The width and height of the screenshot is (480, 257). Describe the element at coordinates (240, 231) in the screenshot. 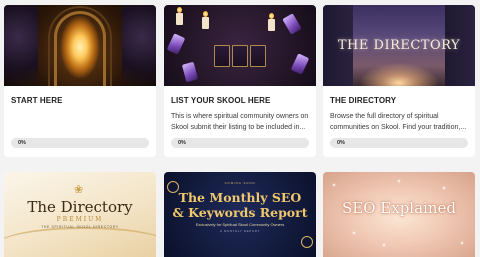

I see `thumbnail-footer: A MONTHLY REPORT` at that location.